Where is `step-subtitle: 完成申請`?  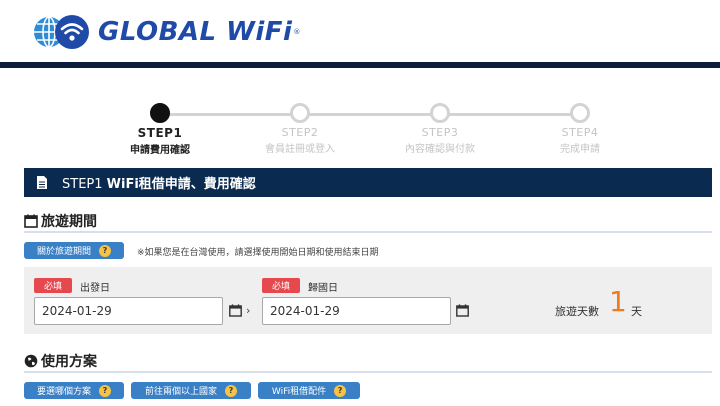 step-subtitle: 完成申請 is located at coordinates (580, 149).